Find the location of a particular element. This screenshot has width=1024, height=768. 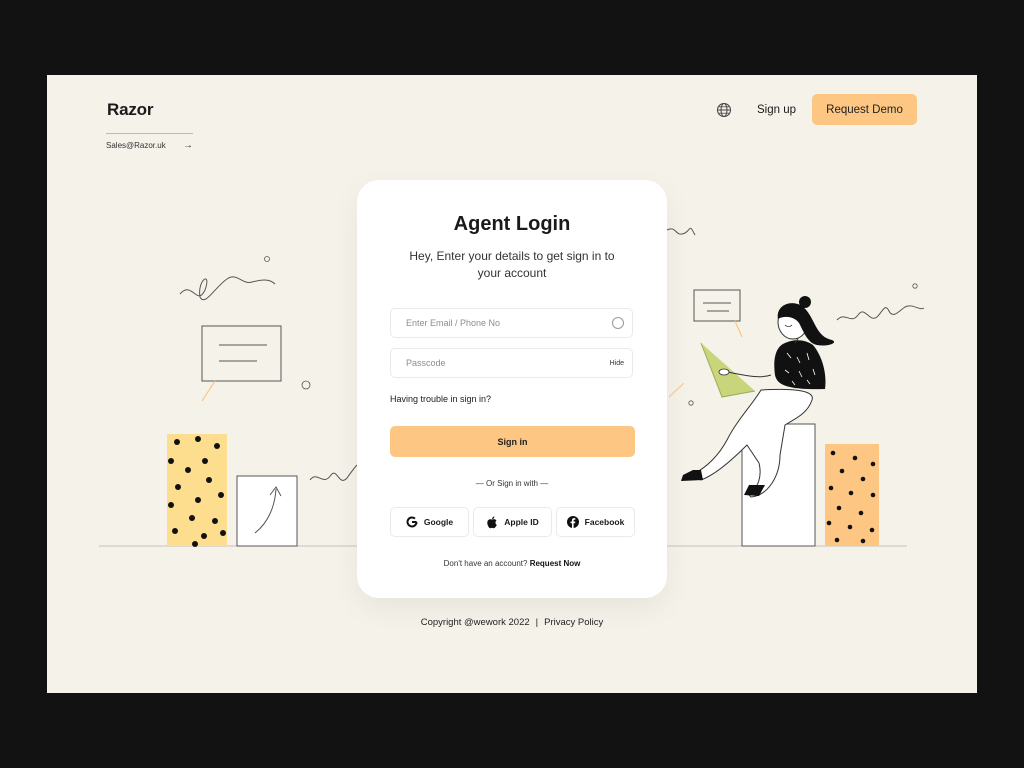

circle-status-icon is located at coordinates (618, 323).